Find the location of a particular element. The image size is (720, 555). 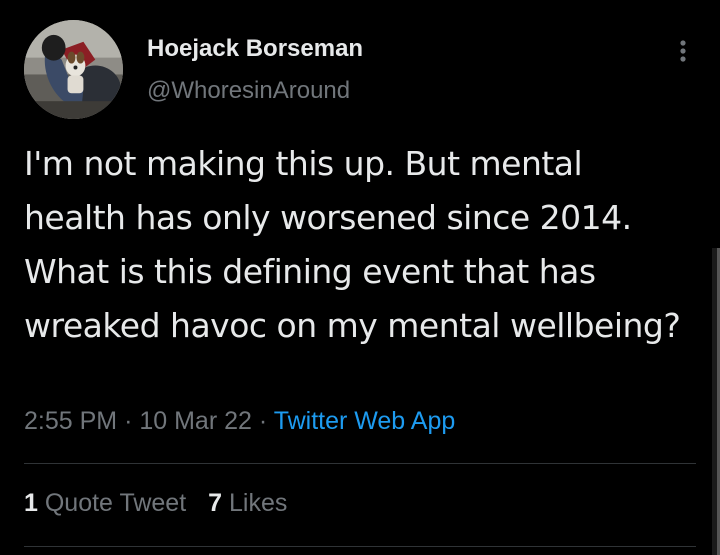

tweet-metadata: 2:55 PM · 10 Mar 22 · Twitter Web App is located at coordinates (239, 421).